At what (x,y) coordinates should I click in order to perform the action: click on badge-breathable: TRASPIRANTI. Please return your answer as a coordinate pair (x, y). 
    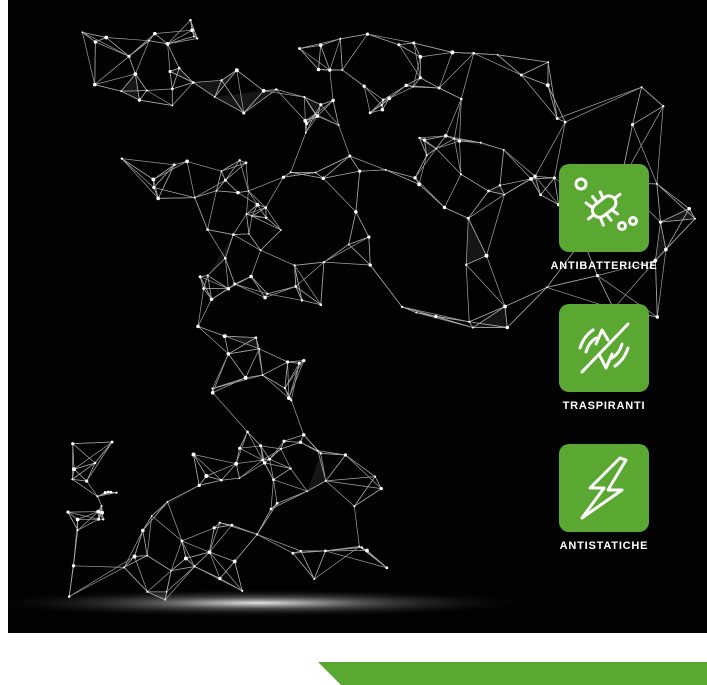
    Looking at the image, I should click on (604, 358).